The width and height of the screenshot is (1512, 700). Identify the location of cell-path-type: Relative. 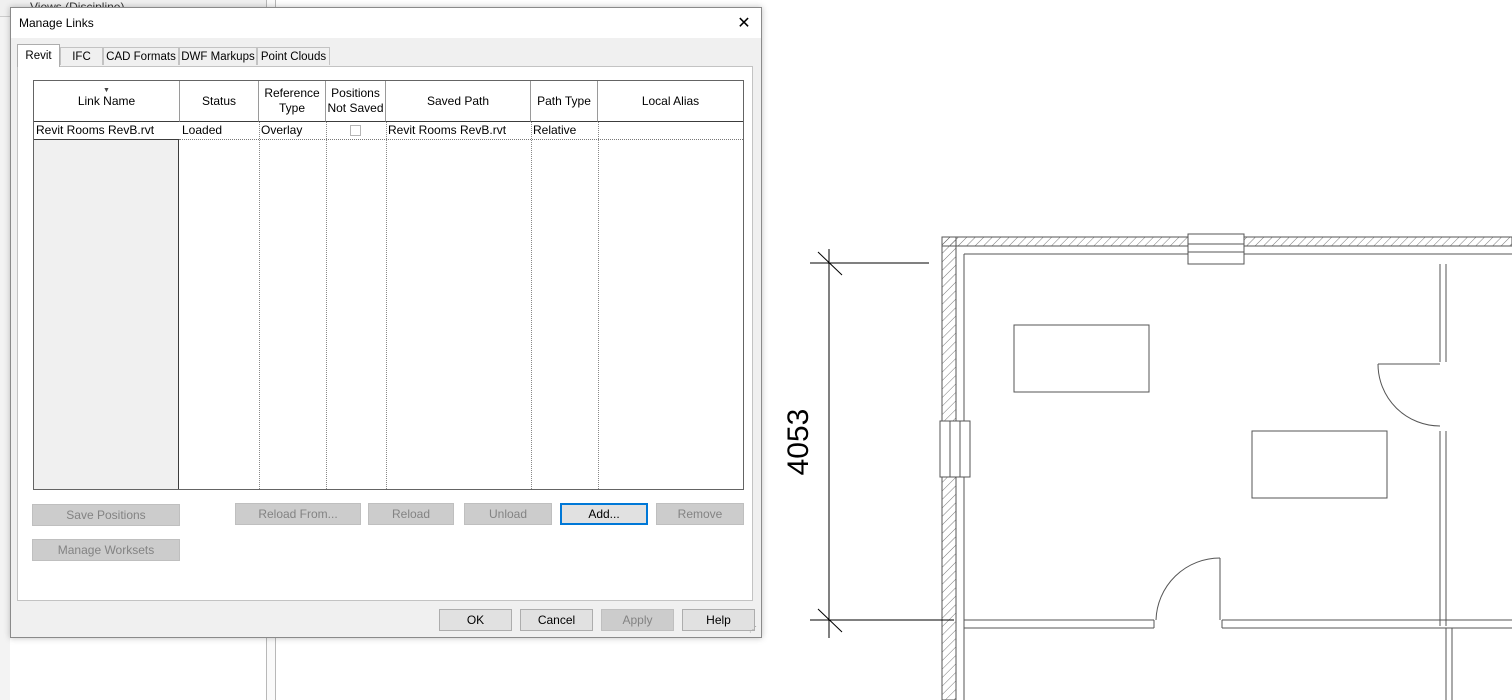
(564, 131).